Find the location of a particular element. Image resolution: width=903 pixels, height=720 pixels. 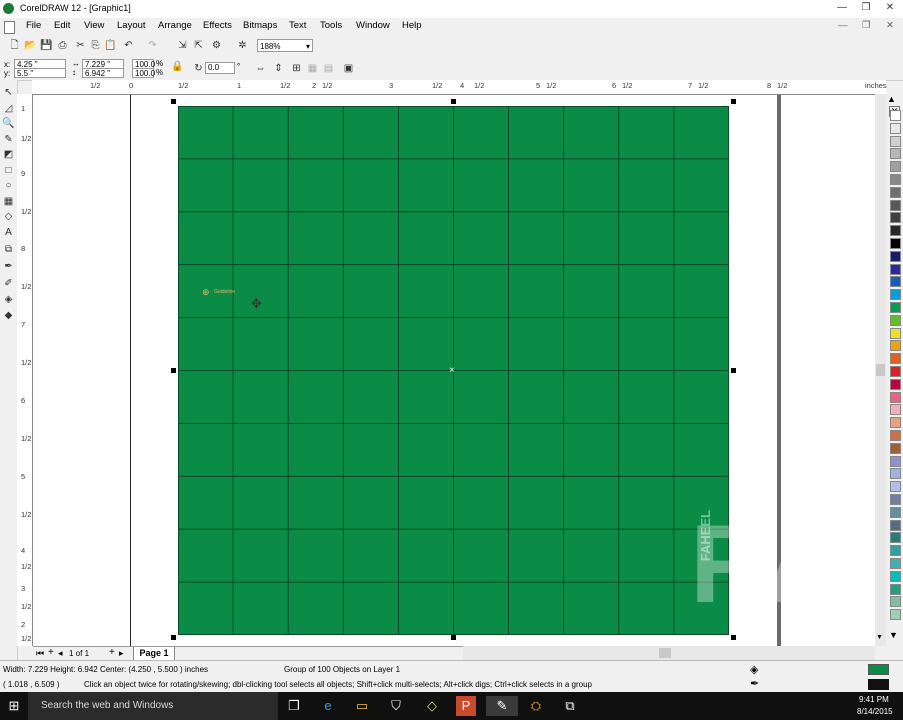

powerpoint-icon: P is located at coordinates (466, 706).